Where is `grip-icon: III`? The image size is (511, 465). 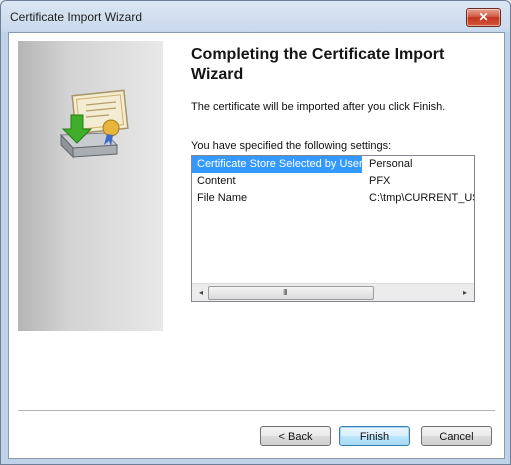 grip-icon: III is located at coordinates (285, 292).